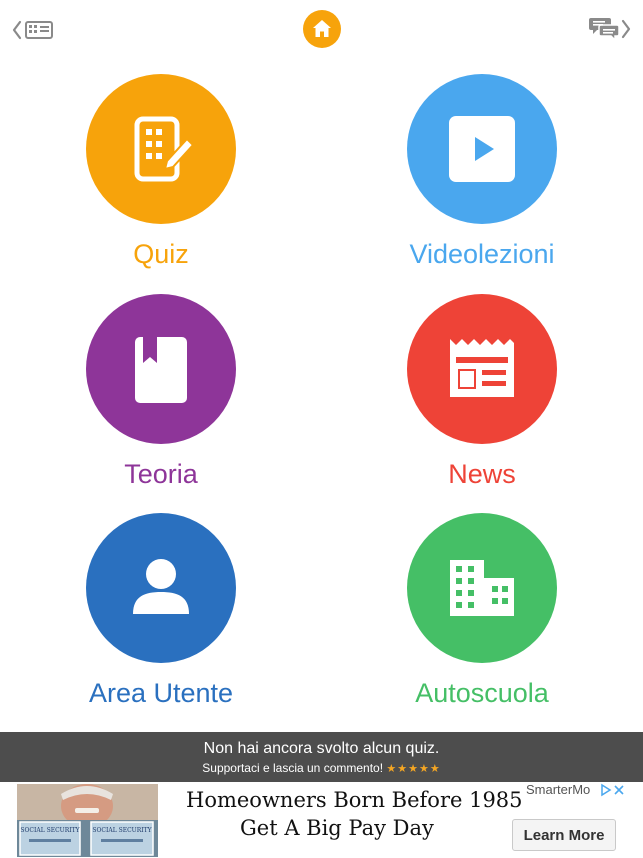  I want to click on play-video-icon, so click(482, 149).